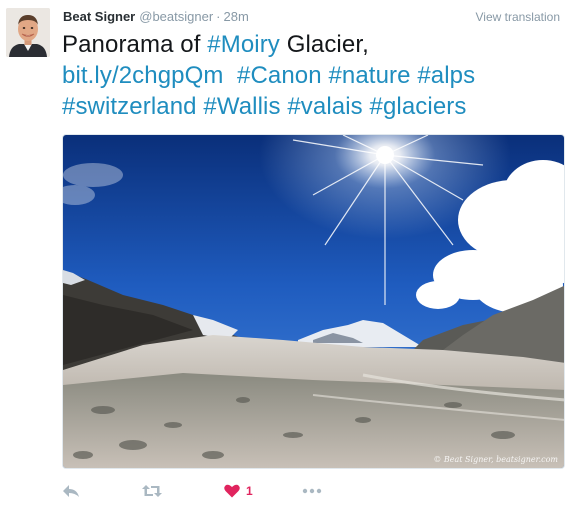  Describe the element at coordinates (176, 16) in the screenshot. I see `author-handle: @beatsigner` at that location.